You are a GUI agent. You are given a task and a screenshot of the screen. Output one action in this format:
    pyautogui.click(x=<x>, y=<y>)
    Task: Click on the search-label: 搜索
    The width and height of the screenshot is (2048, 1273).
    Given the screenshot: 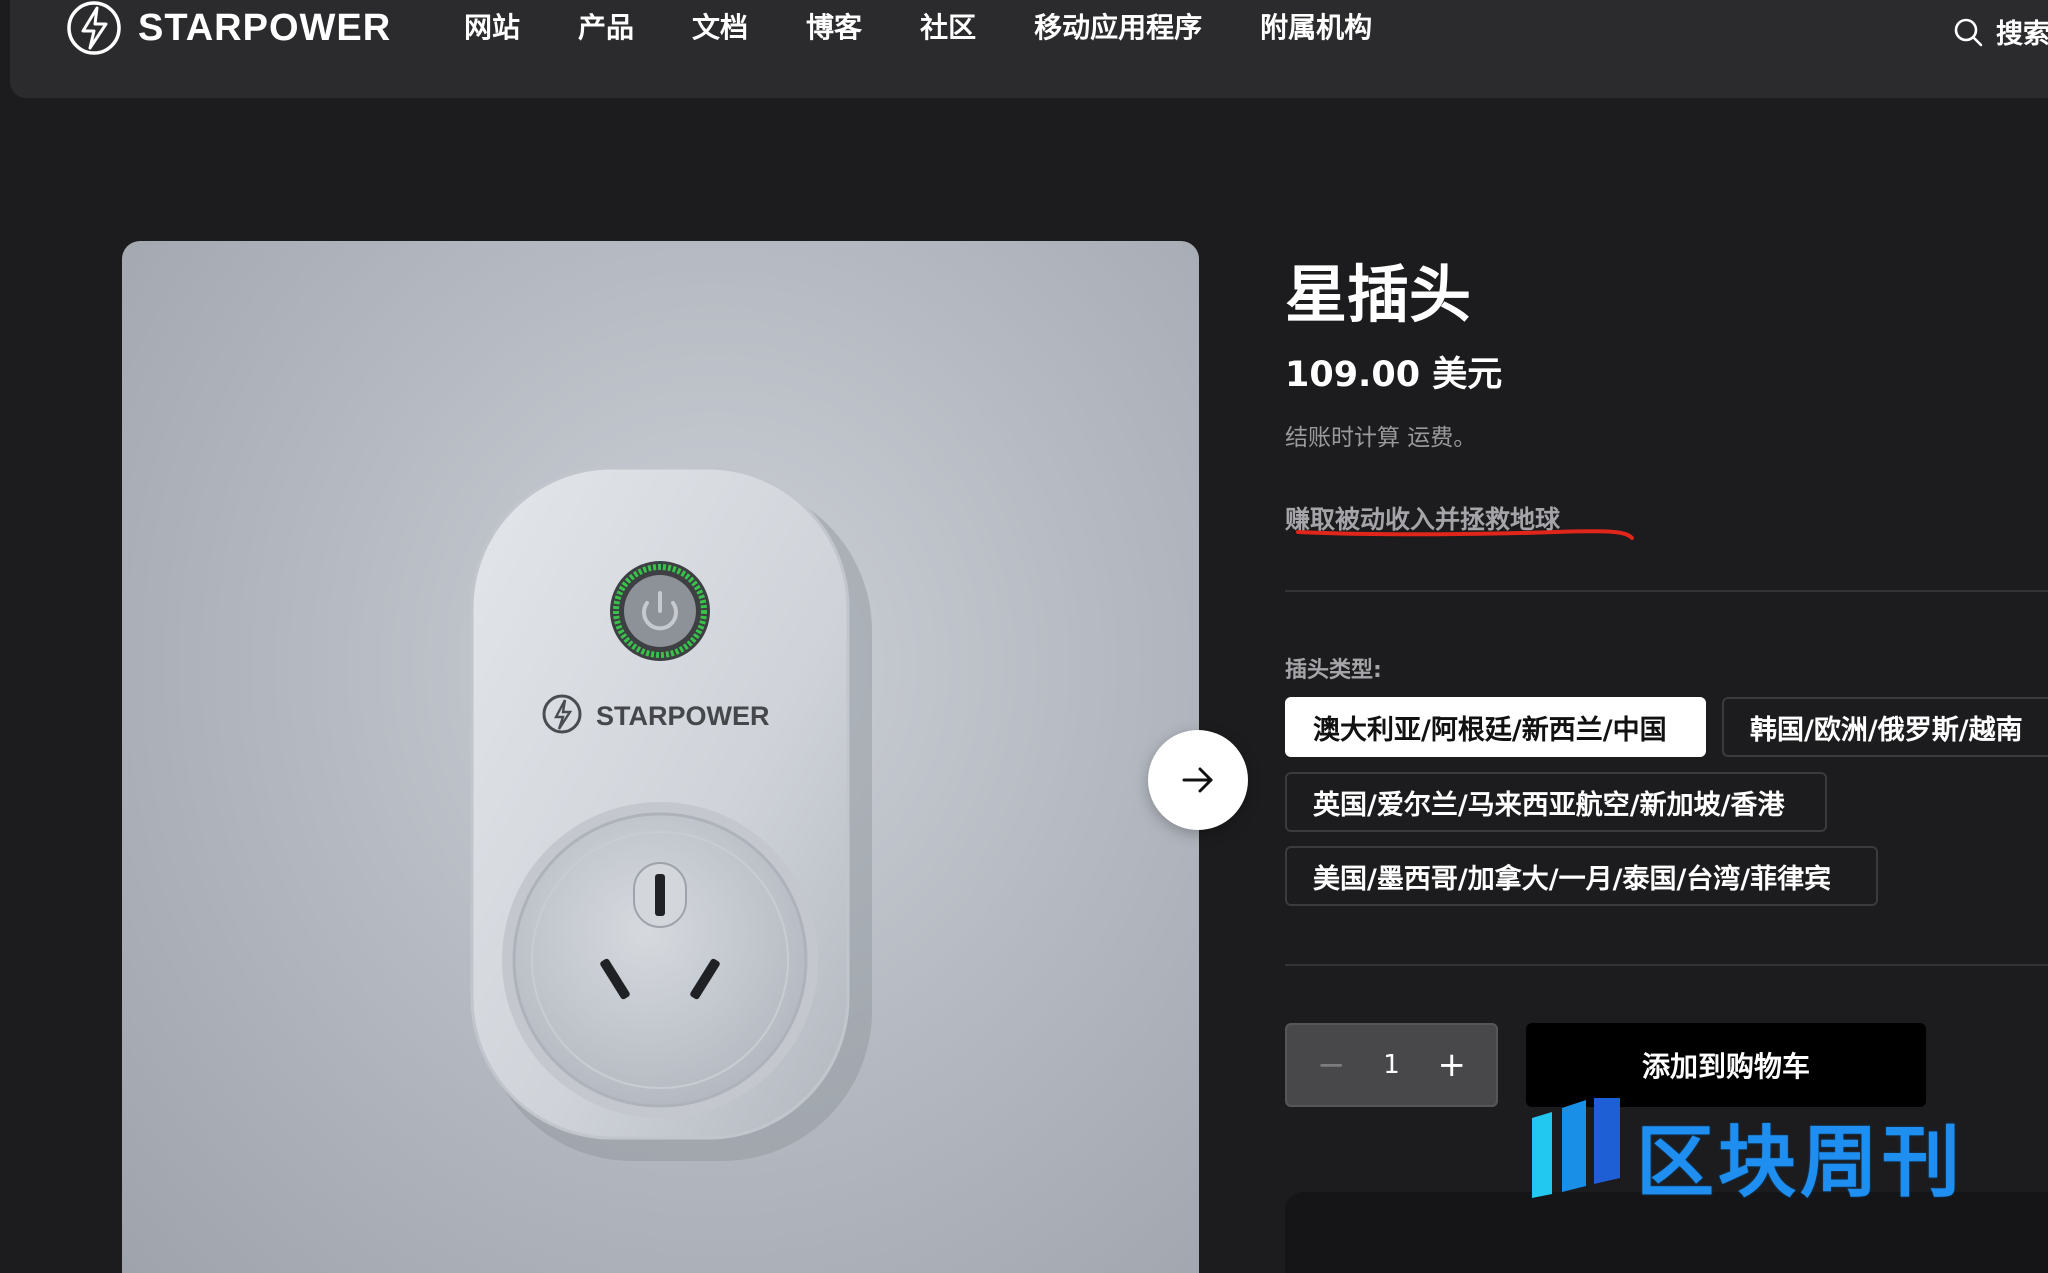 What is the action you would take?
    pyautogui.click(x=2022, y=34)
    